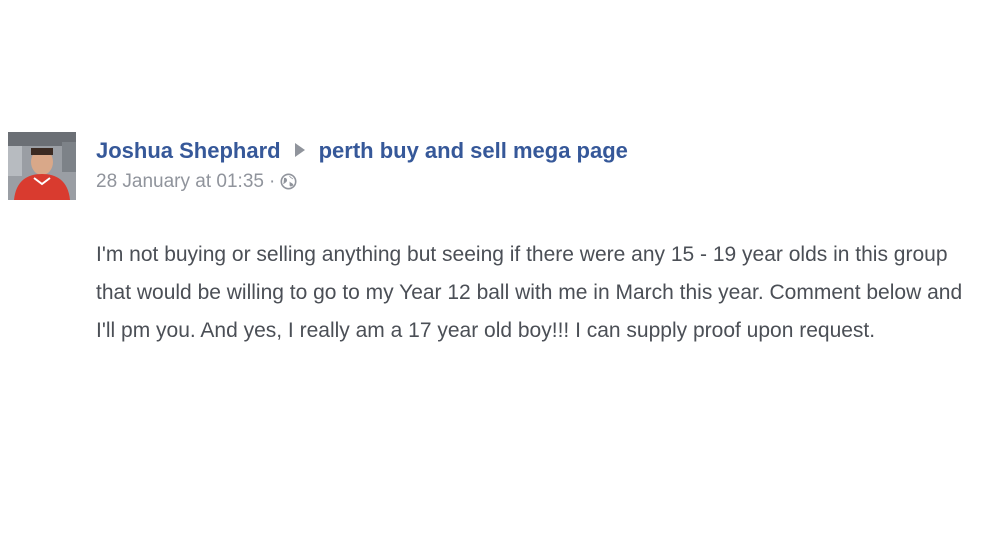  I want to click on avatar-image, so click(42, 166).